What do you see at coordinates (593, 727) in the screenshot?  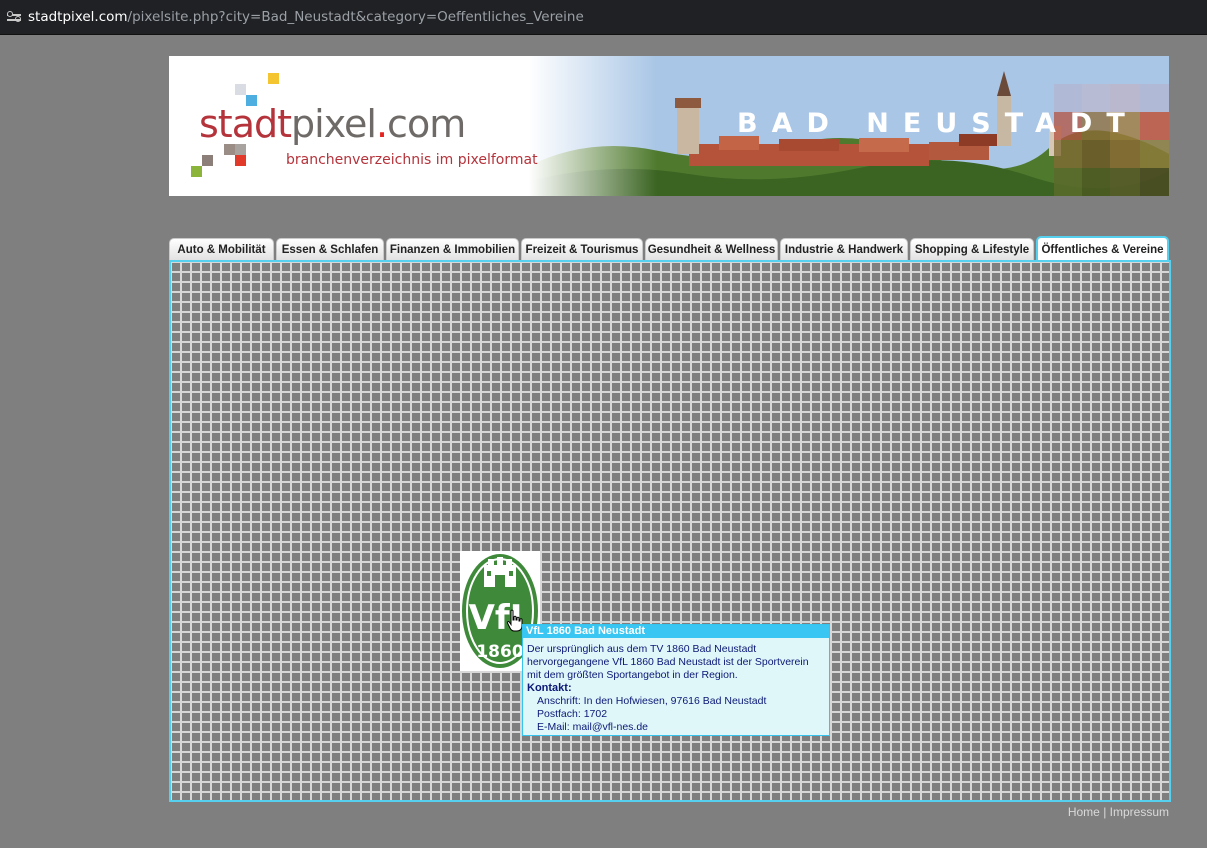 I see `tooltip-email: E-Mail: mail@vfl-nes.de` at bounding box center [593, 727].